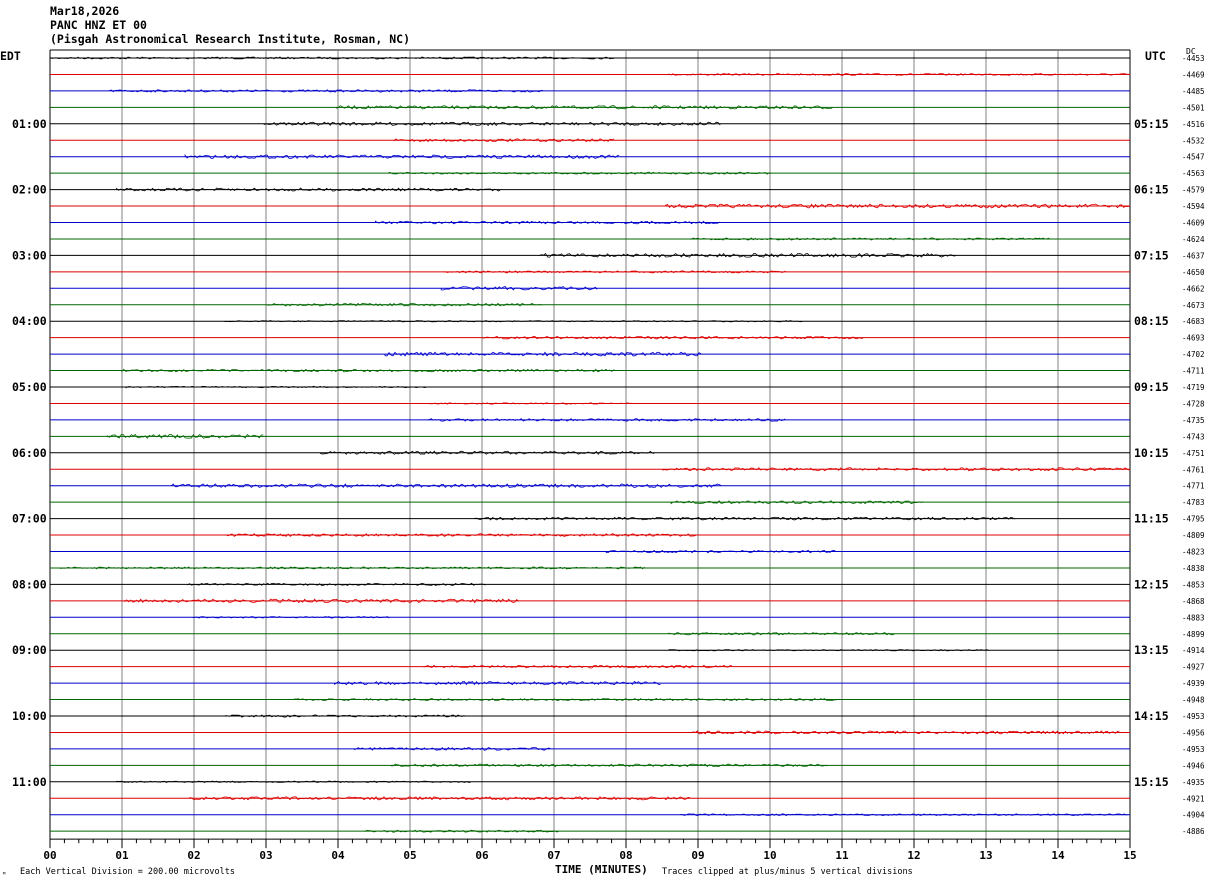 Image resolution: width=1210 pixels, height=886 pixels. Describe the element at coordinates (1193, 831) in the screenshot. I see `dc-offset-label: -4886` at that location.